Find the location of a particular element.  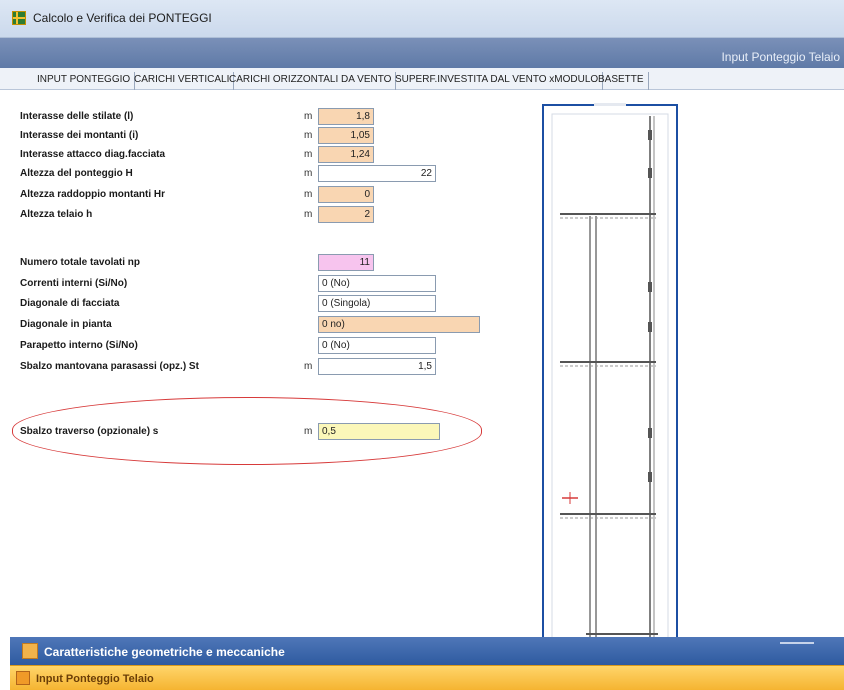

numero-tavolati-input: 11 is located at coordinates (346, 262).